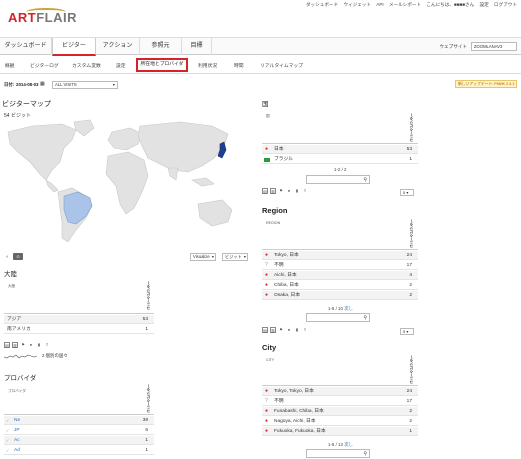 Image resolution: width=521 pixels, height=459 pixels. I want to click on provider-col-label: プロバイダ, so click(17, 391).